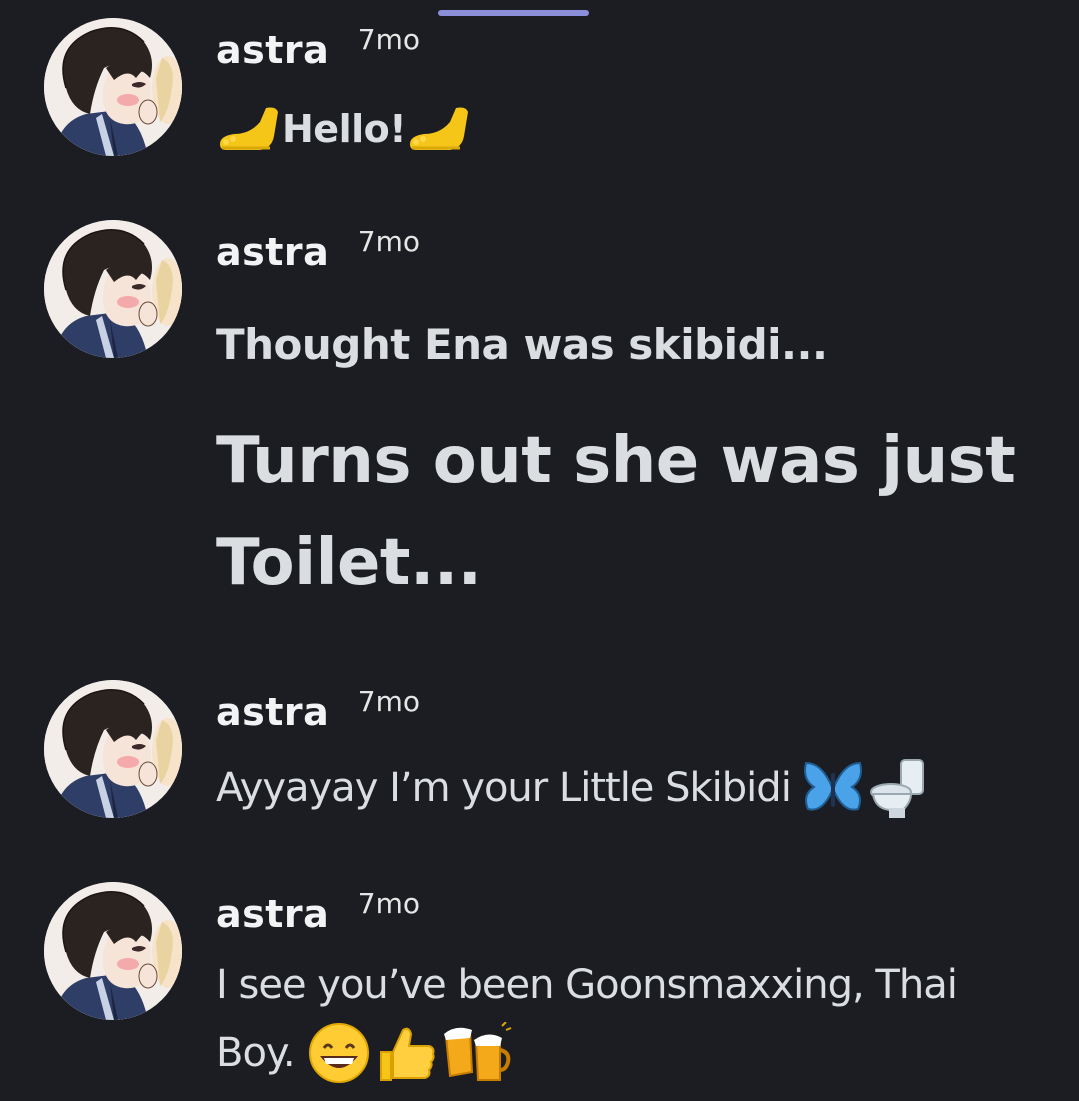 This screenshot has width=1079, height=1101. What do you see at coordinates (898, 788) in the screenshot?
I see `toilet-icon` at bounding box center [898, 788].